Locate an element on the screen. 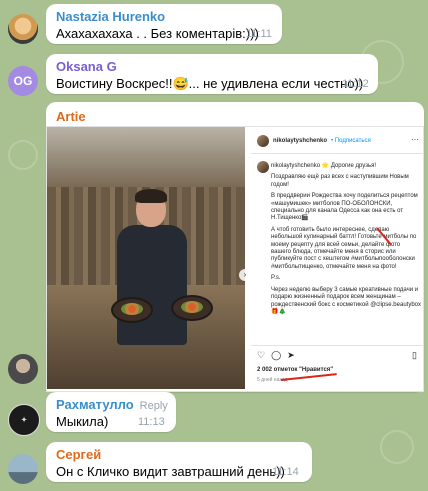  plate-left is located at coordinates (132, 310).